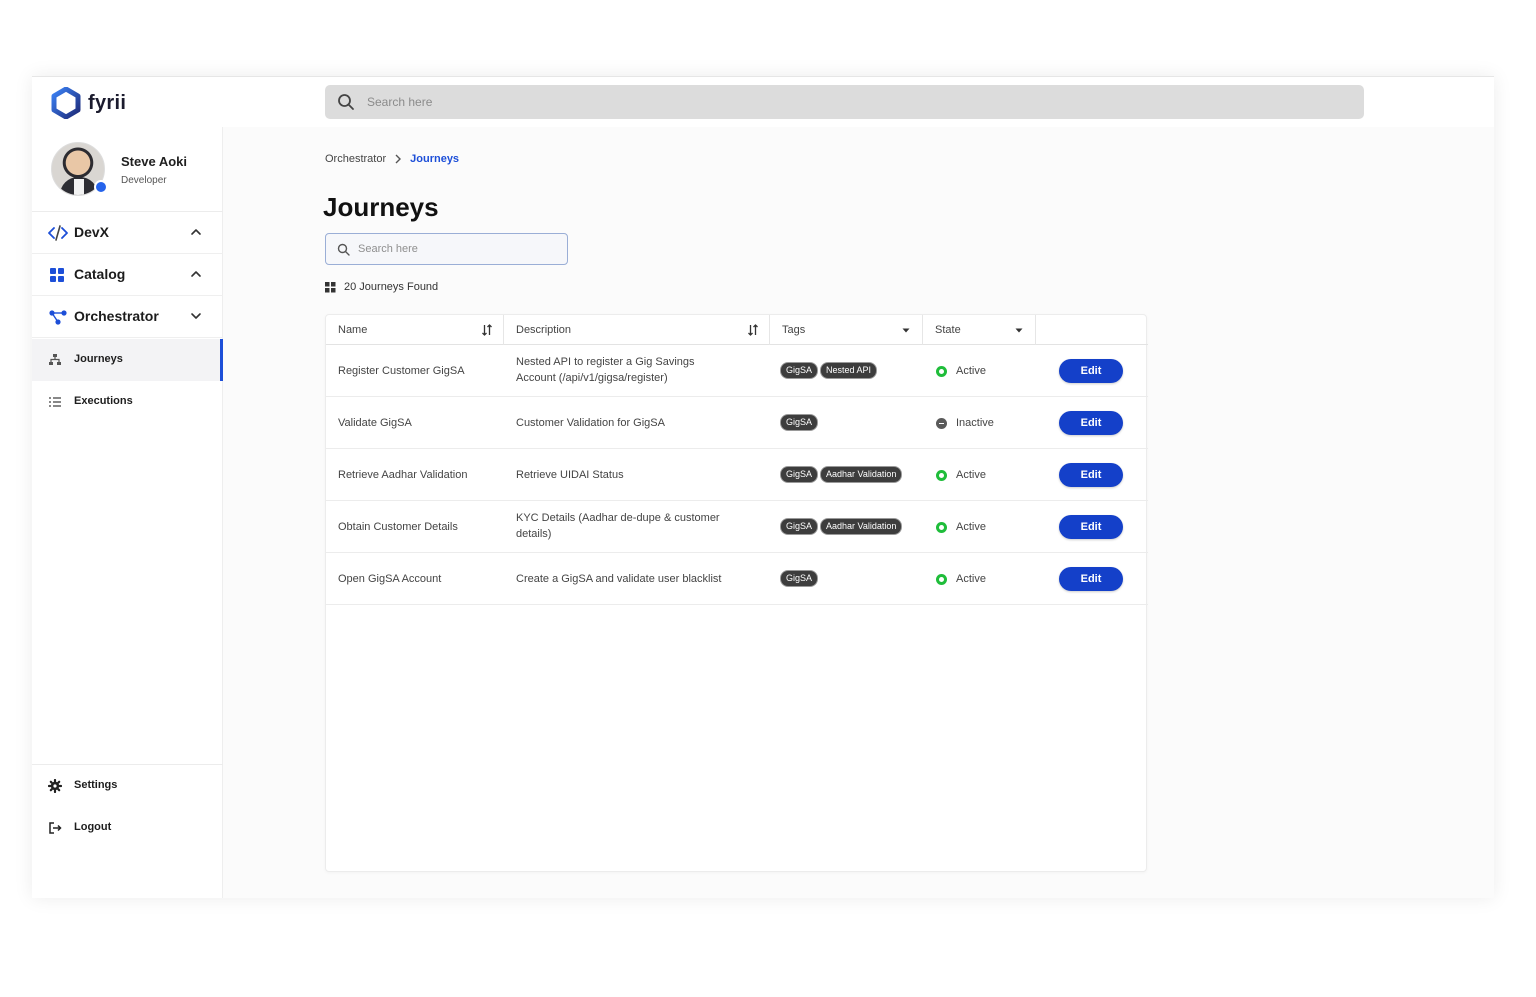  I want to click on global-search-input: Search here, so click(844, 102).